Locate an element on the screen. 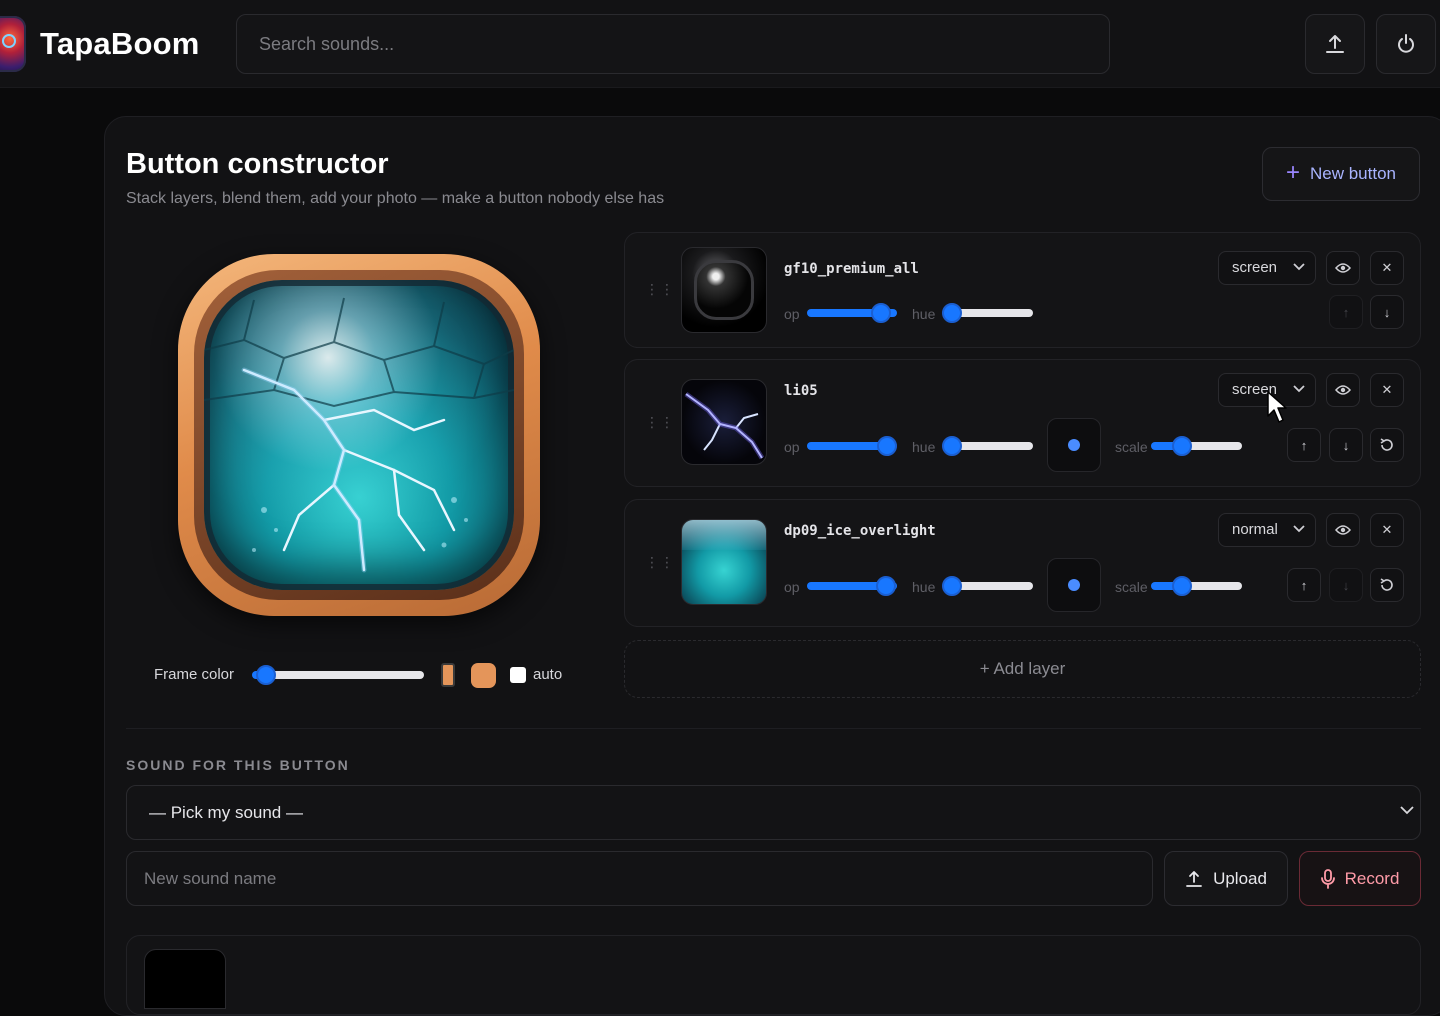  record-label: Record is located at coordinates (1372, 878).